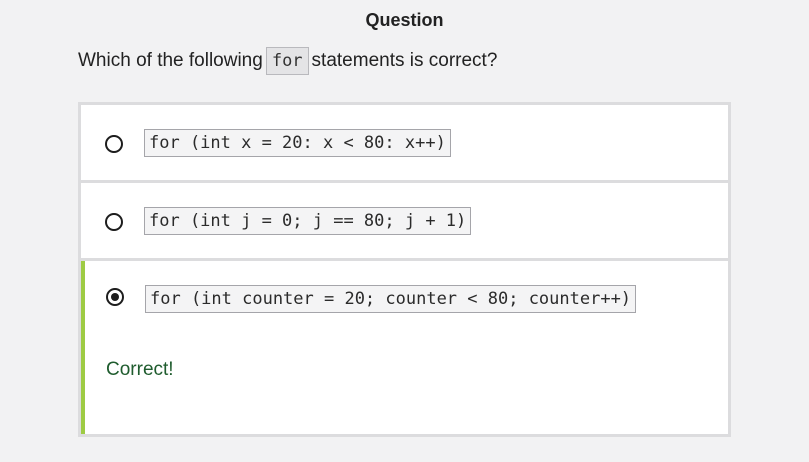 Image resolution: width=809 pixels, height=462 pixels. I want to click on feedback-correct: Correct!, so click(140, 369).